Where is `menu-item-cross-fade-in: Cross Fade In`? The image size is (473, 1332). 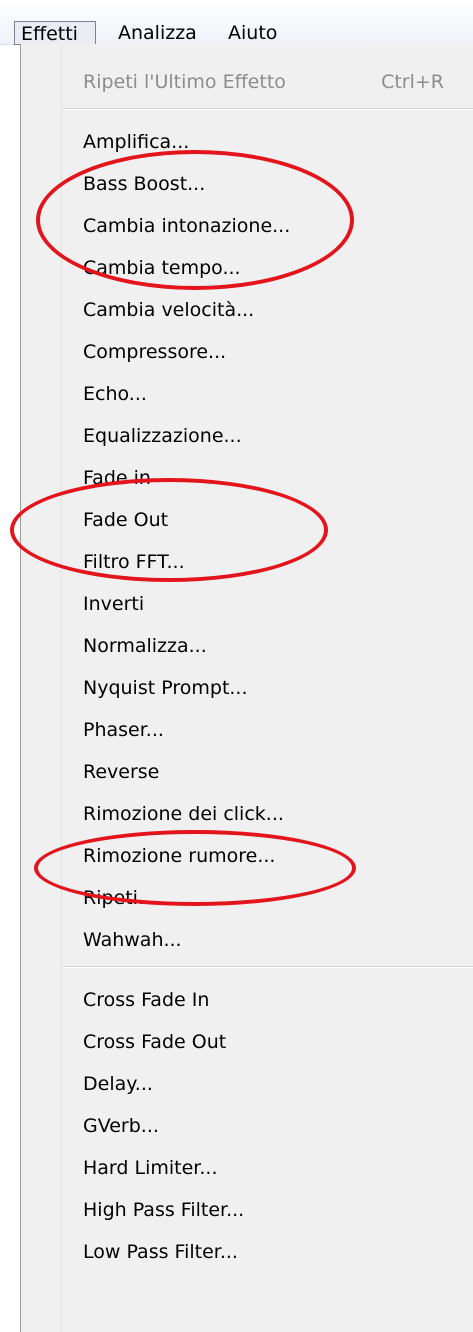 menu-item-cross-fade-in: Cross Fade In is located at coordinates (268, 1000).